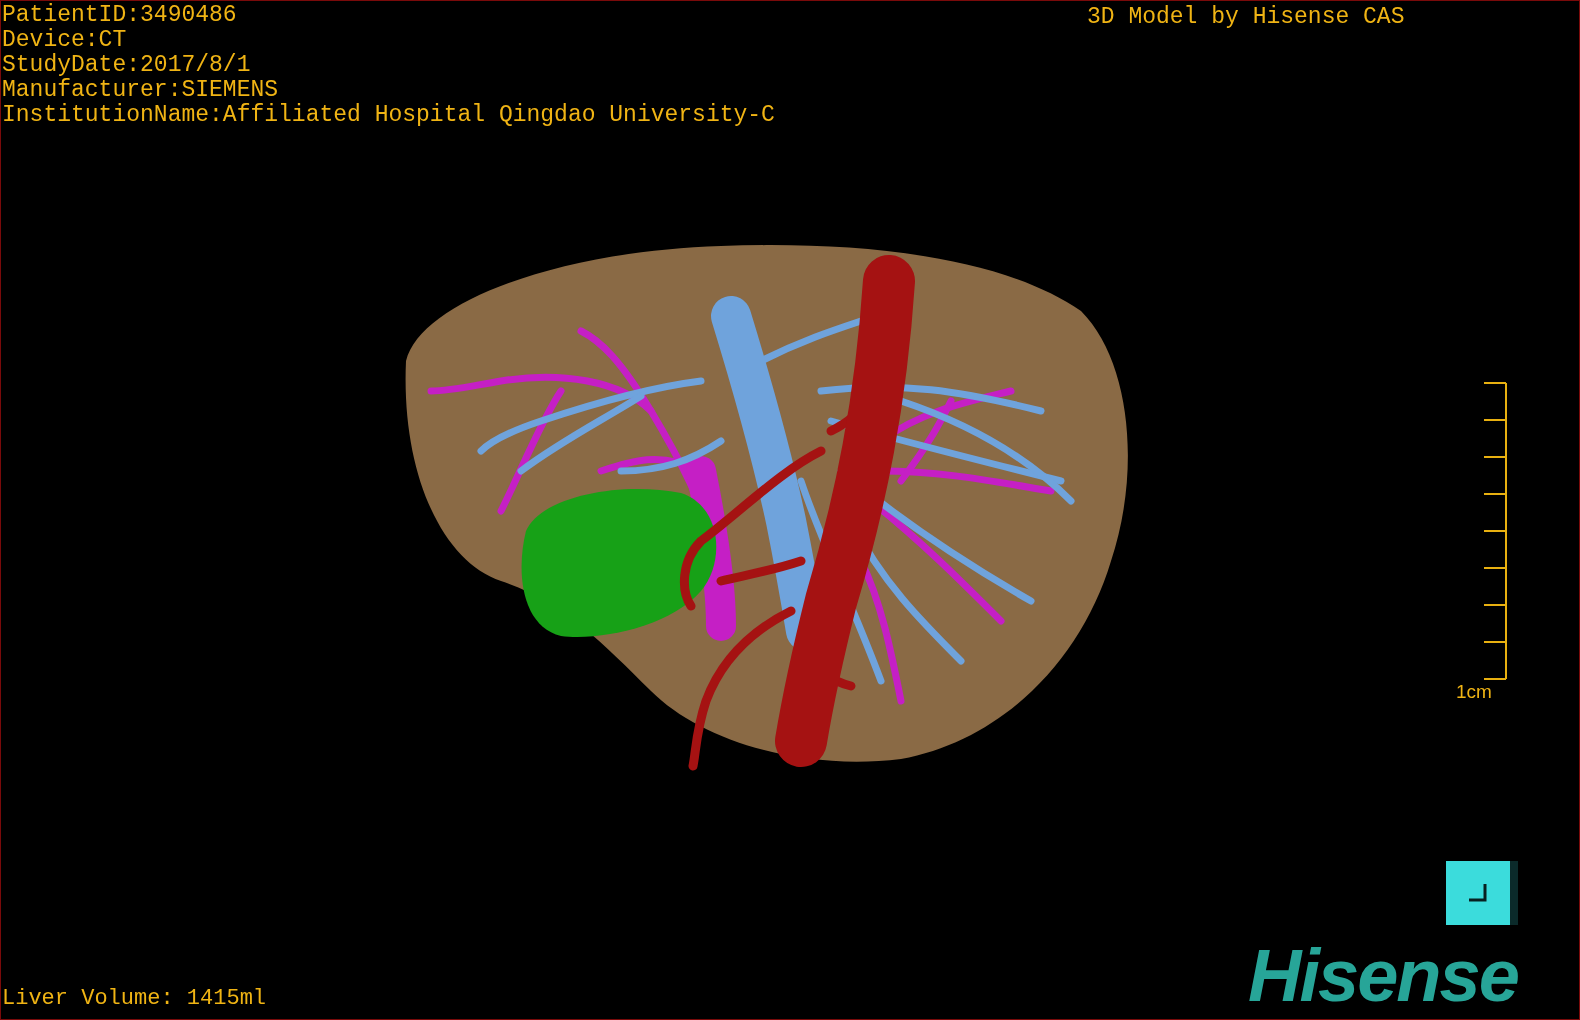 The height and width of the screenshot is (1020, 1580). Describe the element at coordinates (141, 90) in the screenshot. I see `patient-info-line: Manufacturer:SIEMENS` at that location.